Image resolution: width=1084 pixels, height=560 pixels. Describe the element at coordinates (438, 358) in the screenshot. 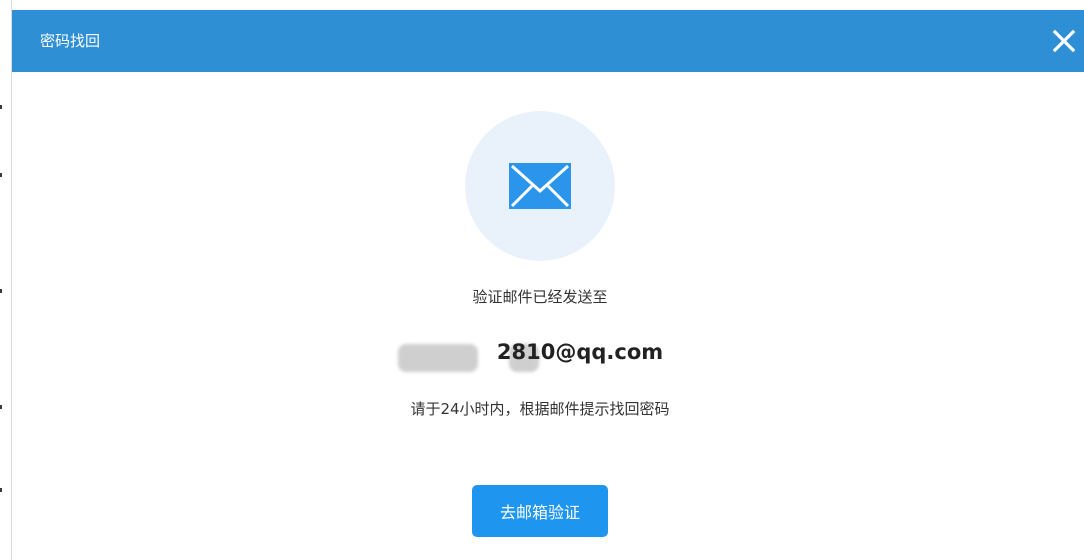

I see `redaction-blur` at that location.